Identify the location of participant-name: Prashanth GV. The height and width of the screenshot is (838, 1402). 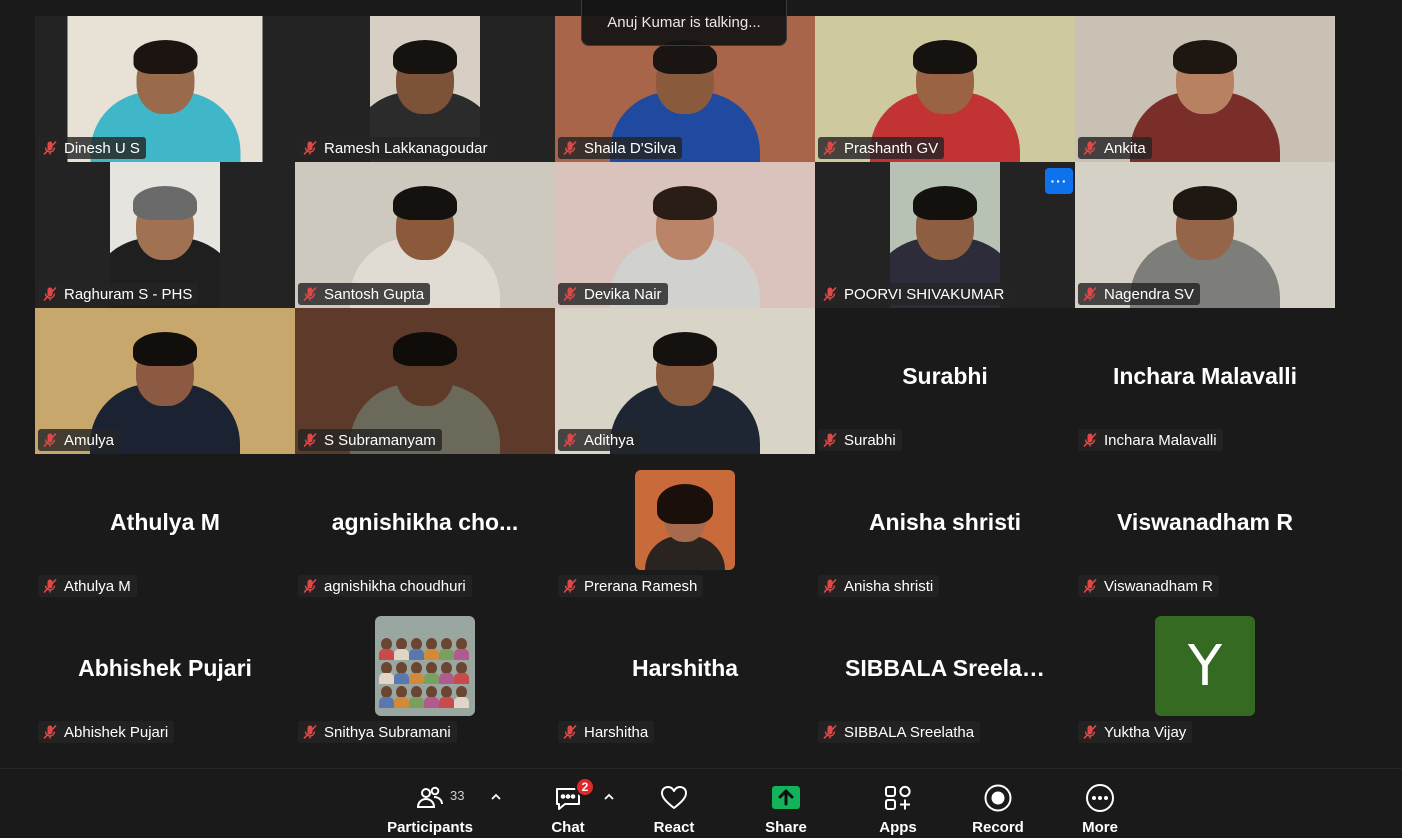
(891, 148).